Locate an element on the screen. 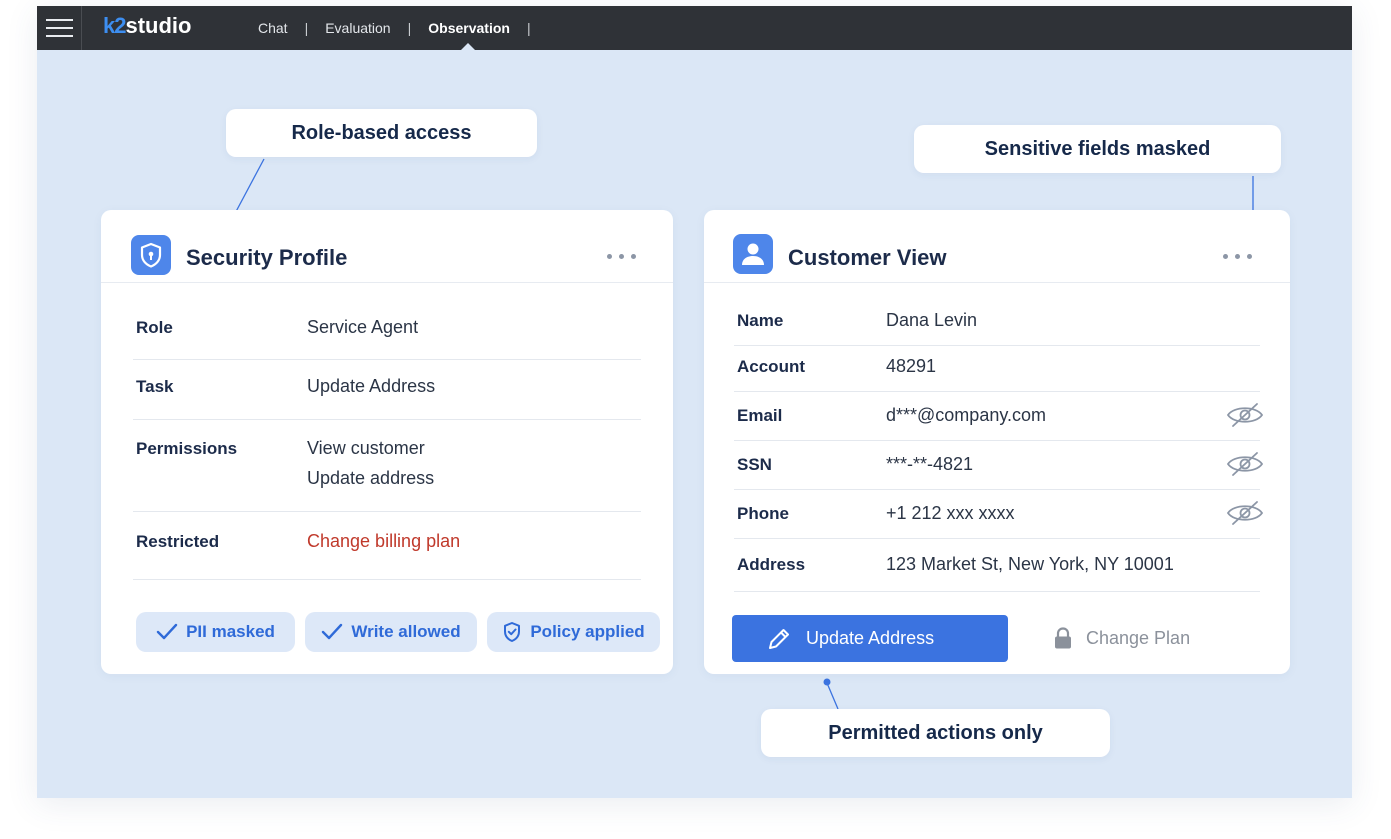 This screenshot has height=839, width=1391. change-plan-button: Change Plan is located at coordinates (1122, 638).